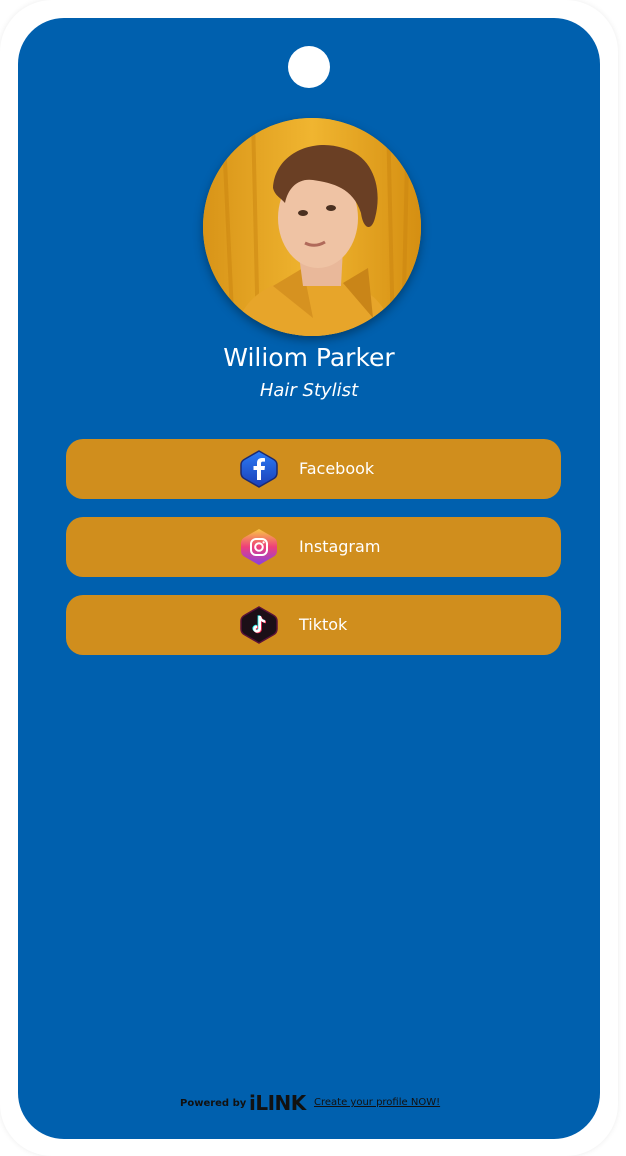 The width and height of the screenshot is (626, 1156). Describe the element at coordinates (259, 547) in the screenshot. I see `instagram-icon` at that location.